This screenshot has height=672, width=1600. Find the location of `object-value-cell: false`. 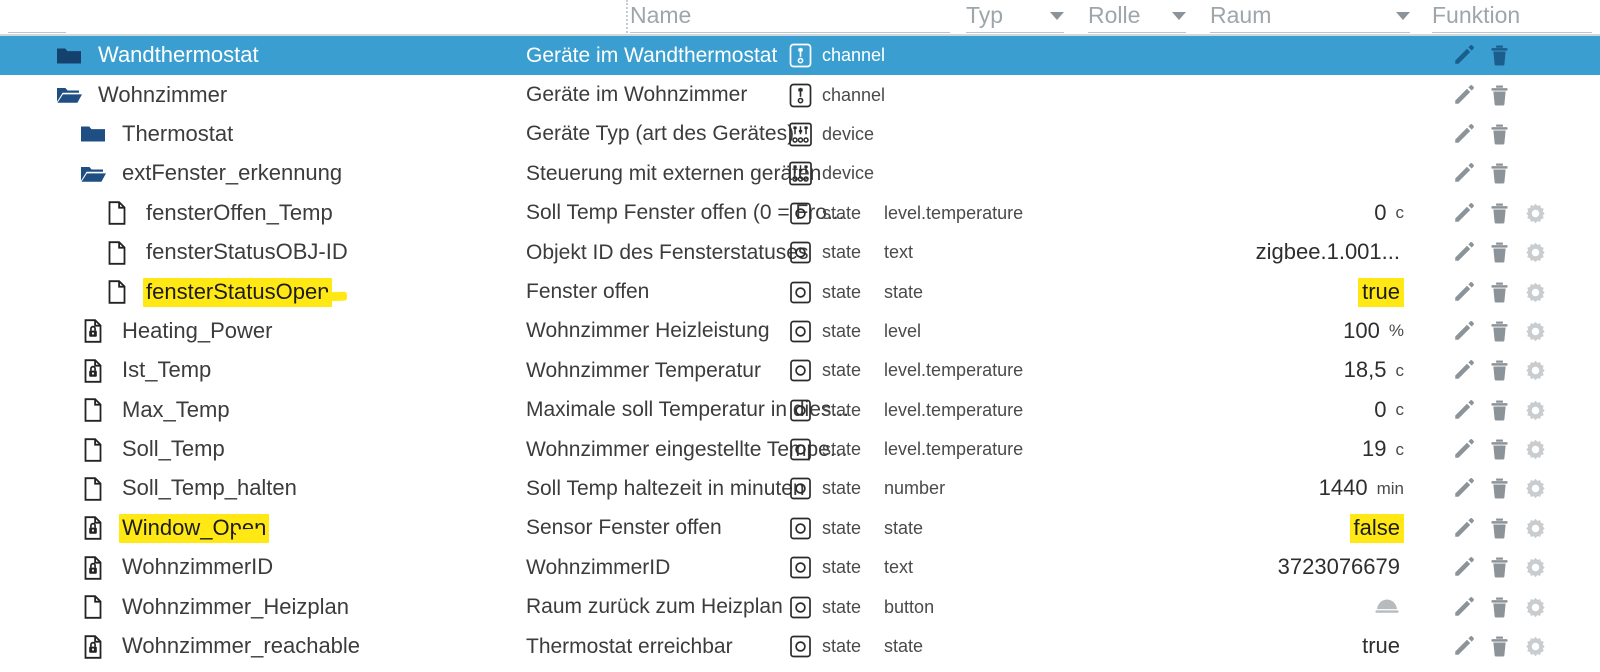

object-value-cell: false is located at coordinates (1277, 528).